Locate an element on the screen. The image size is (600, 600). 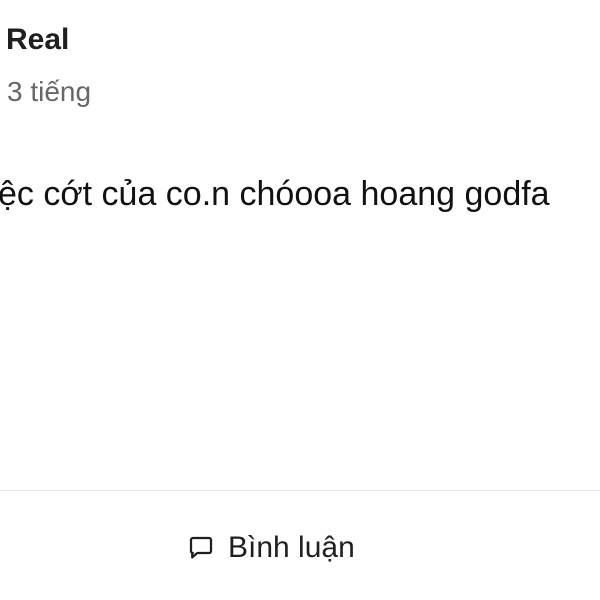
comment-label: Bình luận is located at coordinates (291, 547).